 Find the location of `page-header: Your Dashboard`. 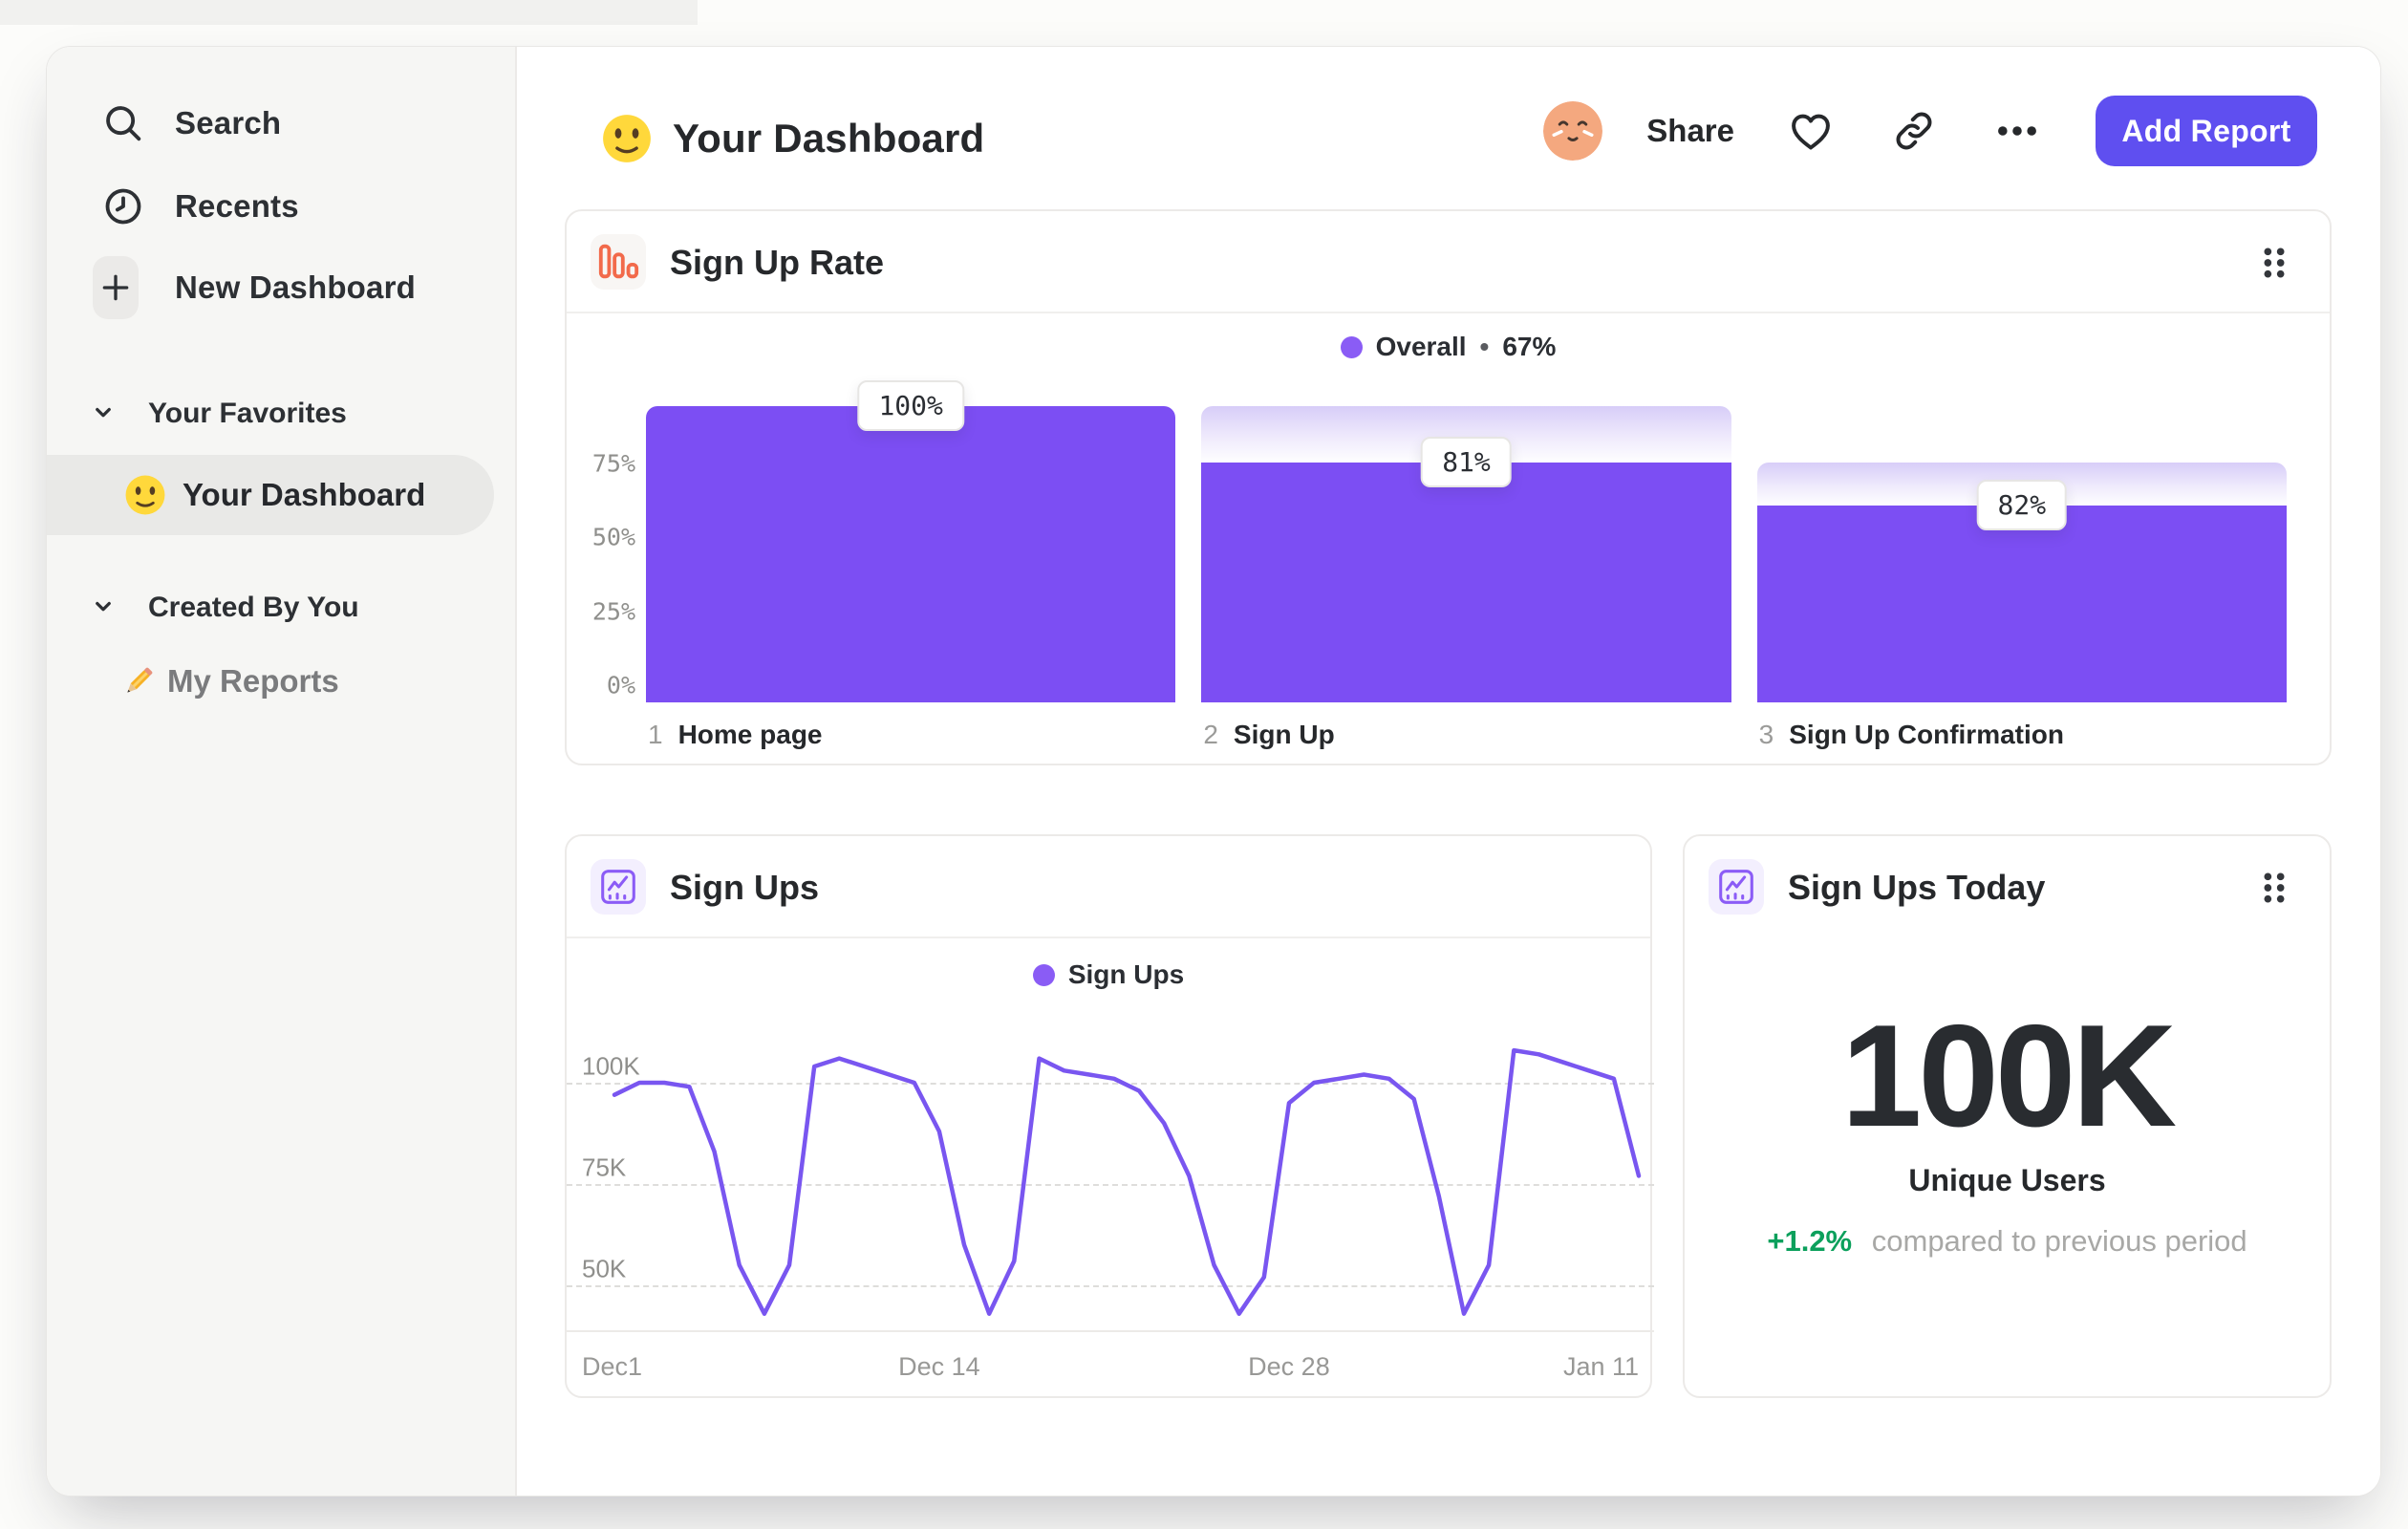

page-header: Your Dashboard is located at coordinates (792, 138).